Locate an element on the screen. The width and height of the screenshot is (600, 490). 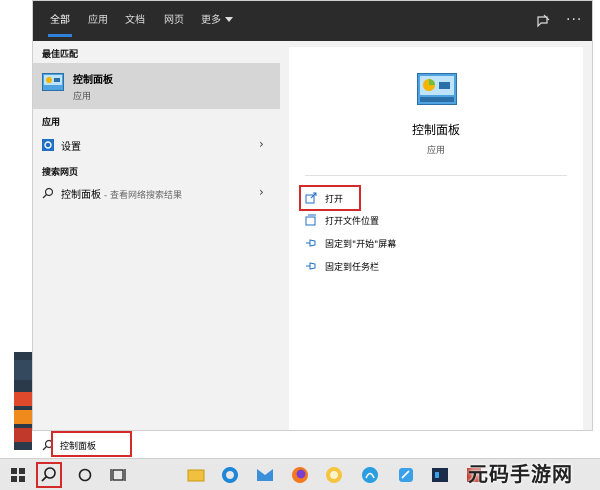
web-search-result: 控制面板 - 查看网络搜索结果 › is located at coordinates (156, 193).